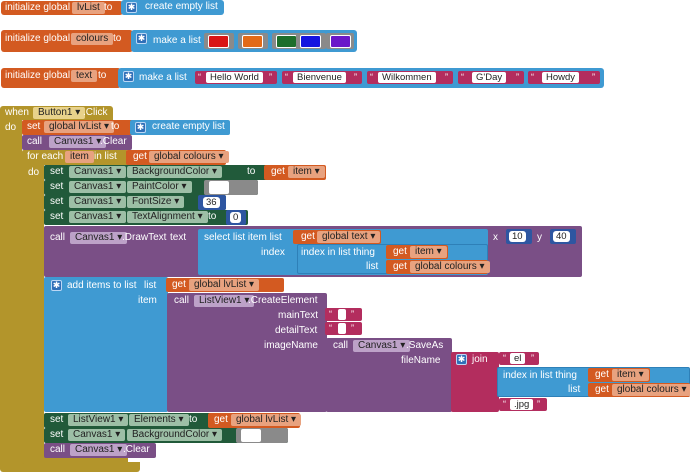 The height and width of the screenshot is (472, 690). I want to click on for-each-block: for each item in list, so click(75, 157).